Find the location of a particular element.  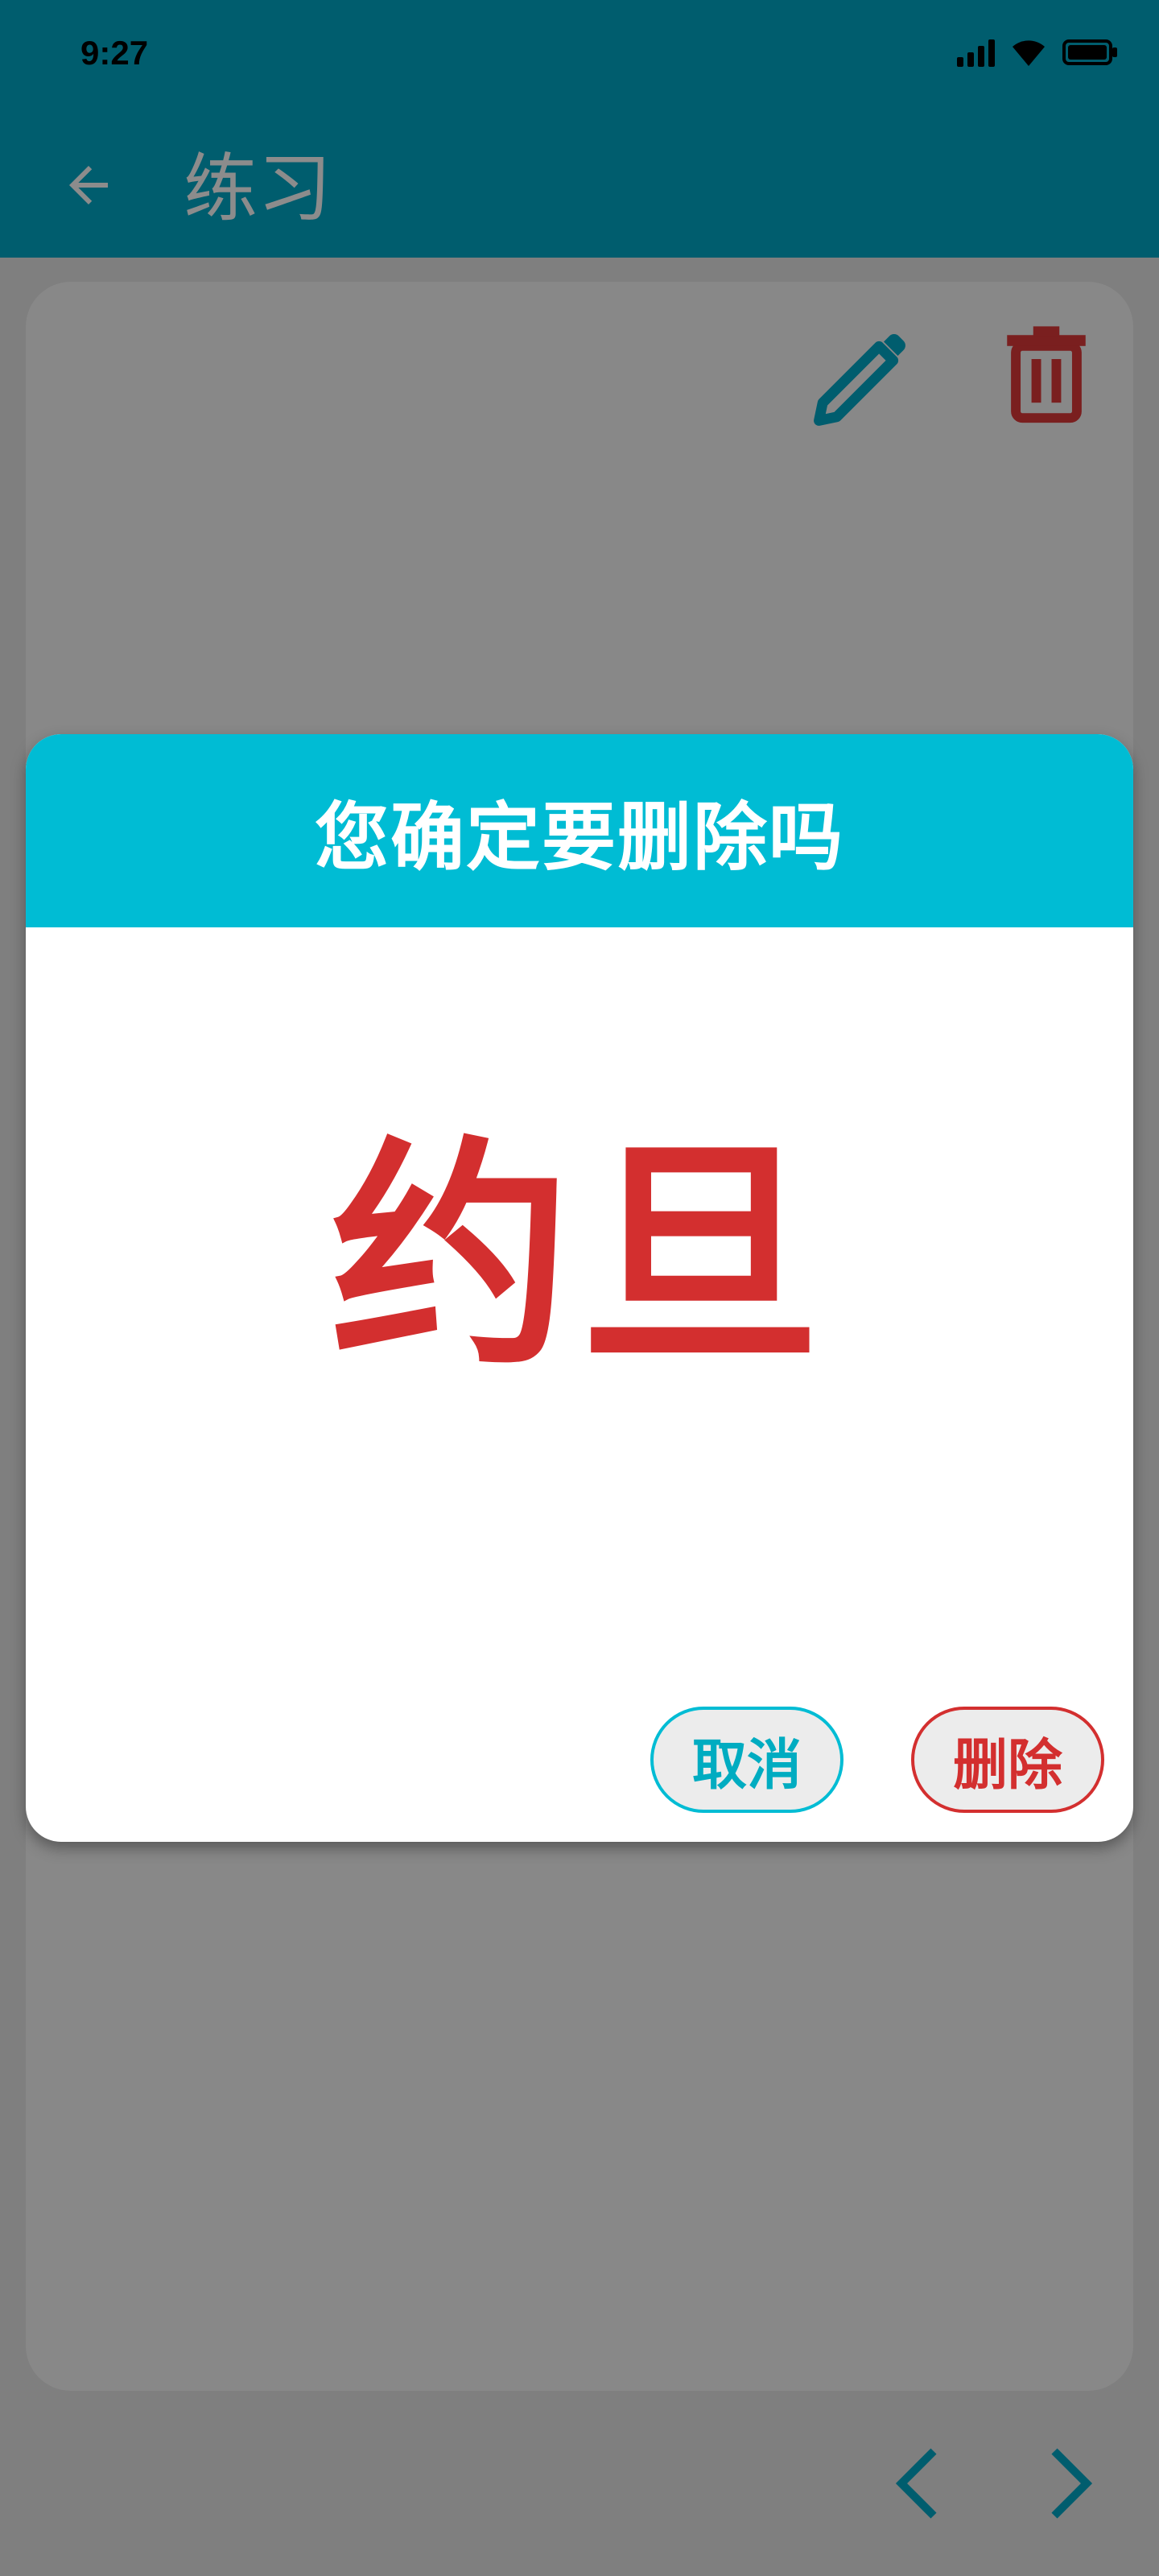

trash-icon is located at coordinates (1046, 374).